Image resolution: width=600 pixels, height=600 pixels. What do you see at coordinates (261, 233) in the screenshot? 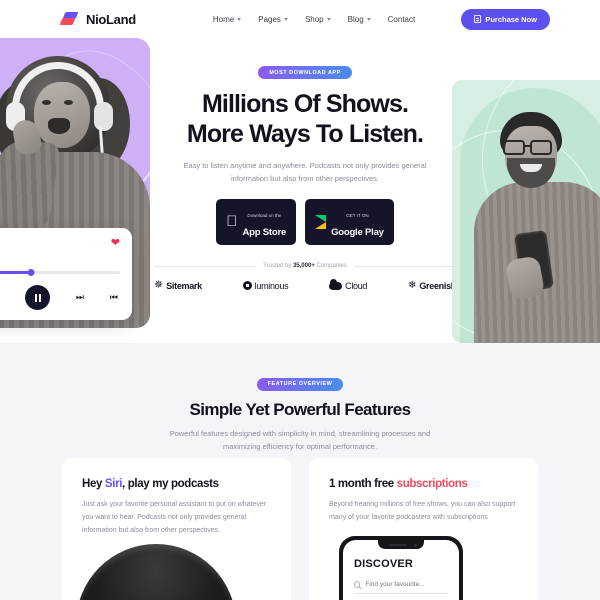
I see `app-store-big-label: App Store` at bounding box center [261, 233].